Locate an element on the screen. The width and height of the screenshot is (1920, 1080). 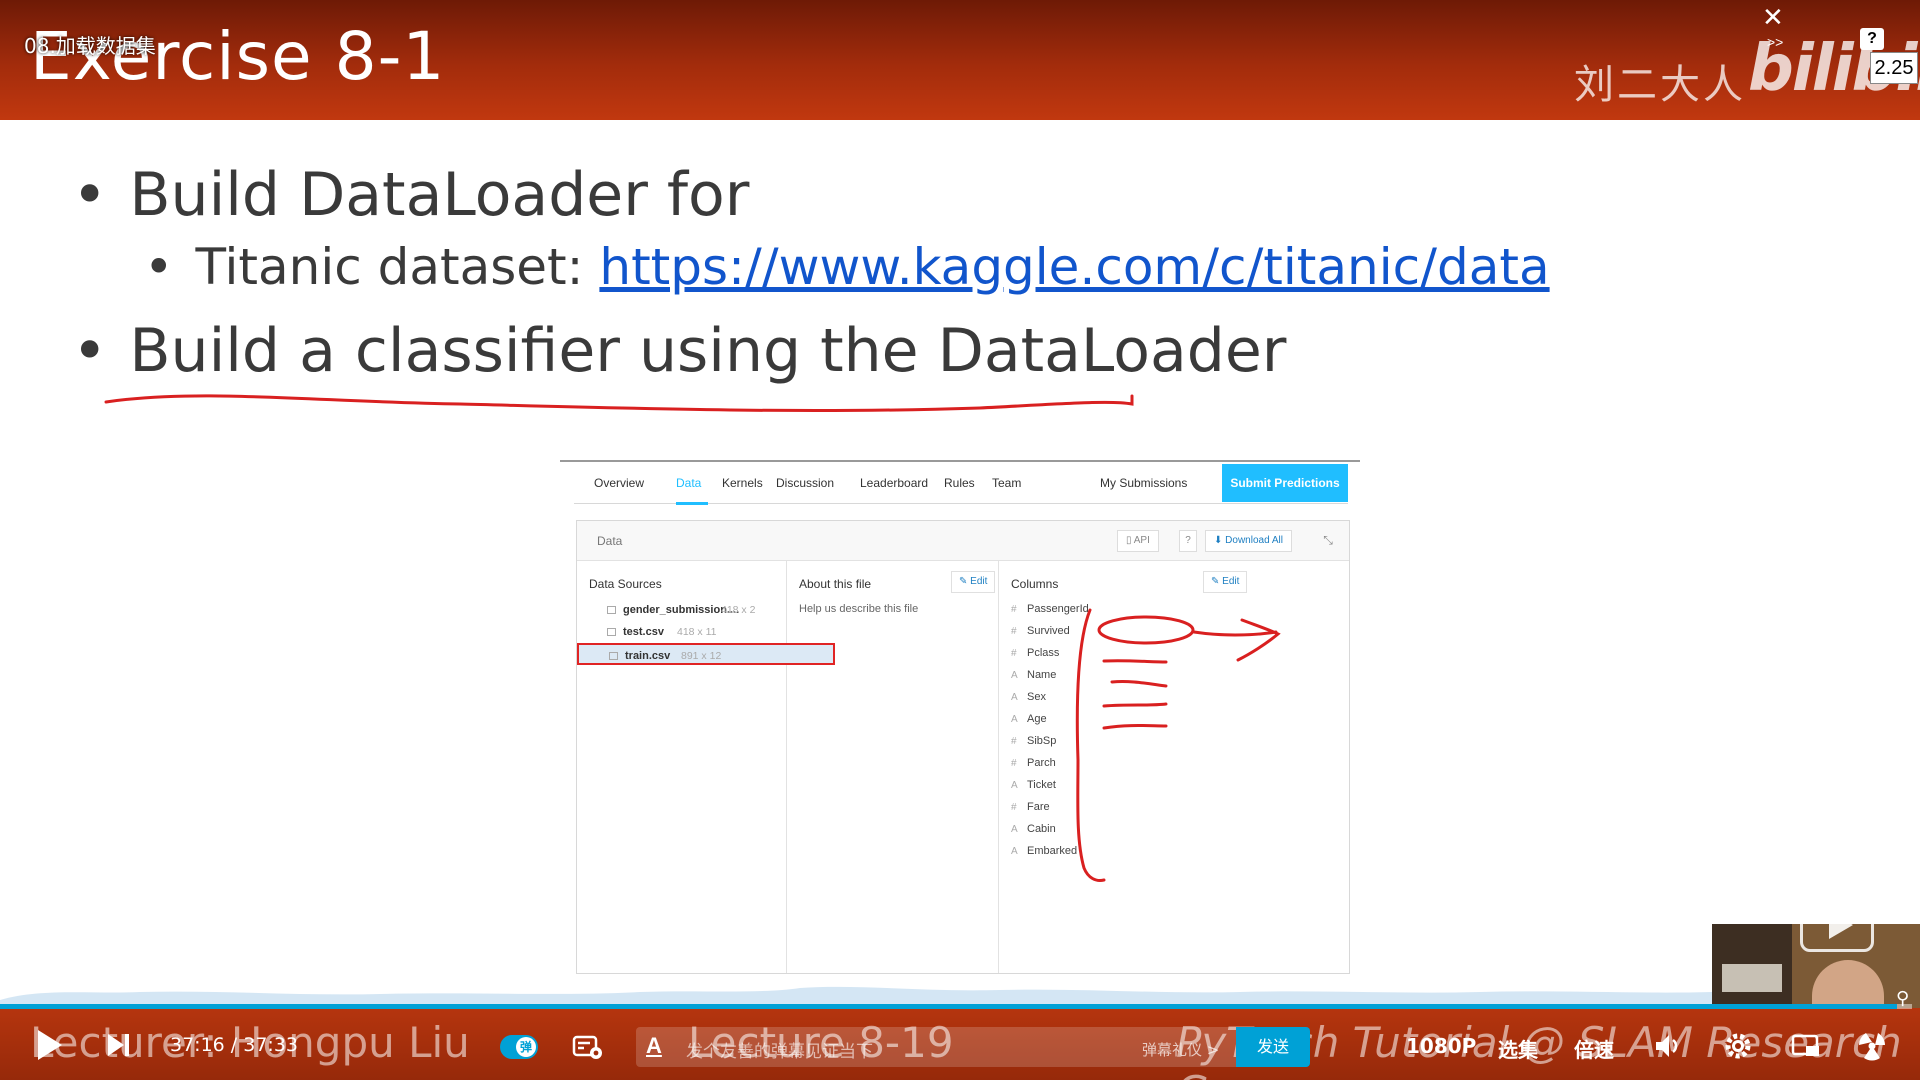
column-item-cabin: A Cabin is located at coordinates (1033, 829).